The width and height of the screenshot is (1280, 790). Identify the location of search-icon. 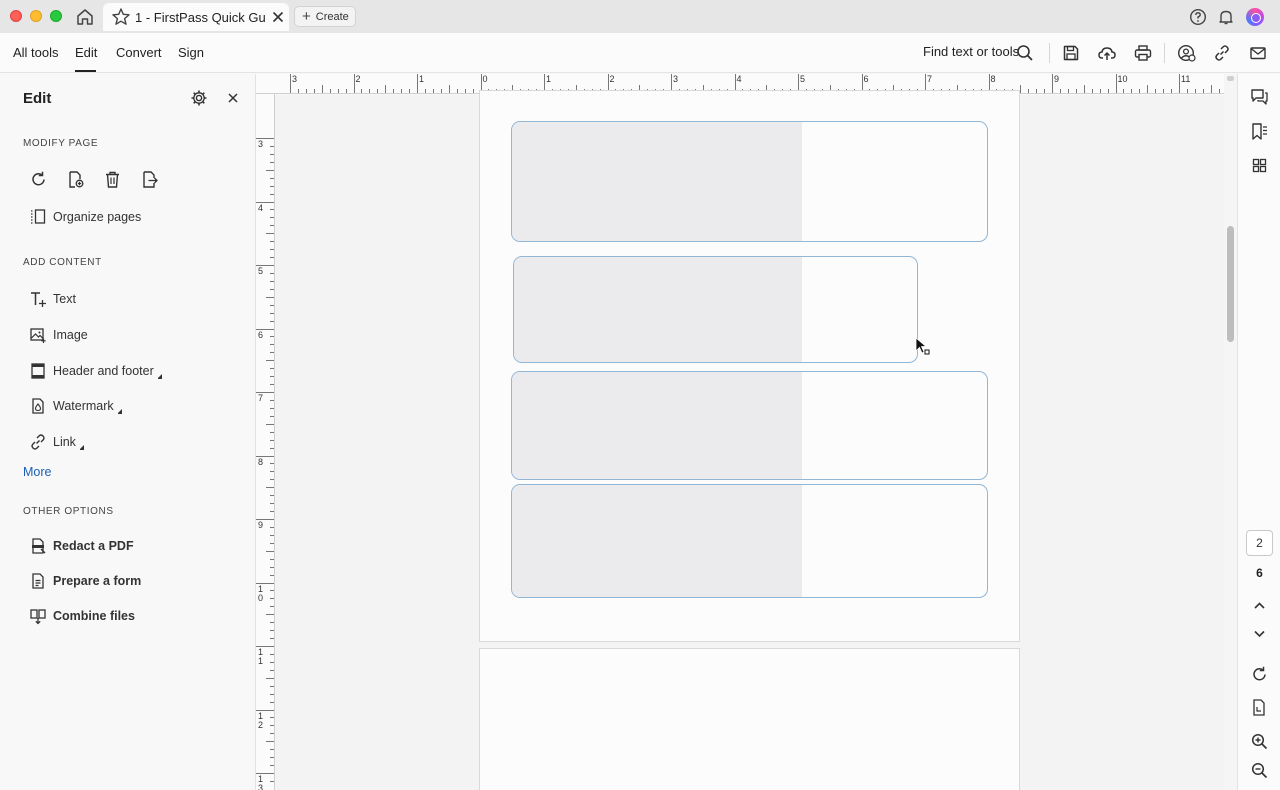
(1025, 53).